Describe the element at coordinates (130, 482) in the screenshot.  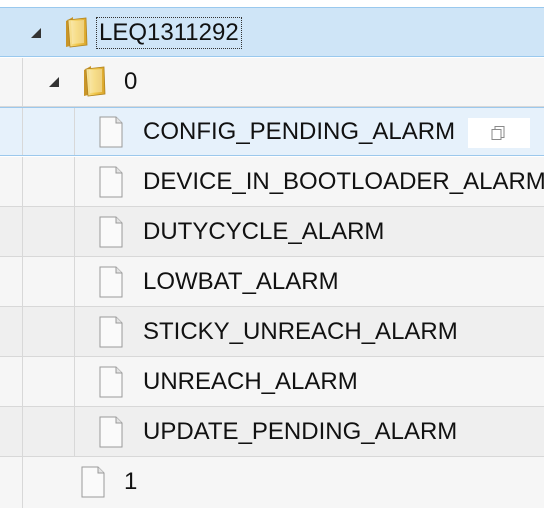
I see `tree-node-label: 1` at that location.